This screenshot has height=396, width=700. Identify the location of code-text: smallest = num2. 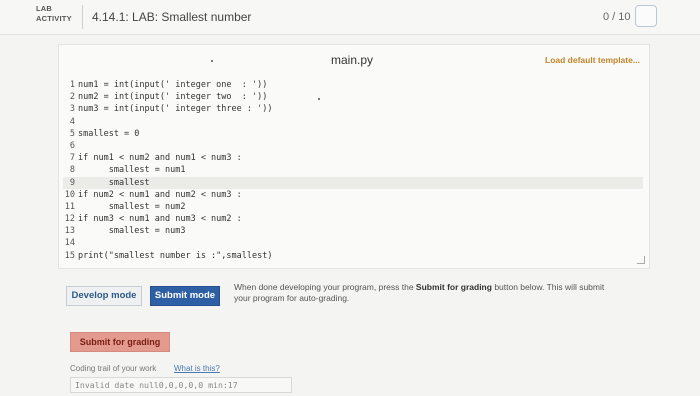
(132, 207).